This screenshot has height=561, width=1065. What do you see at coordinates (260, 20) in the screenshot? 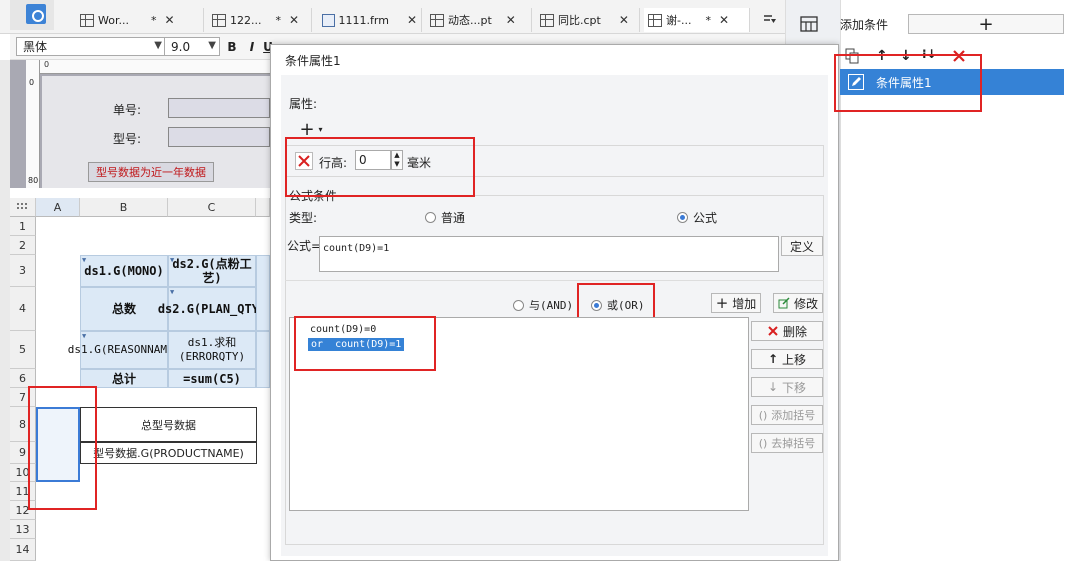
I see `tab-122: 122... * ✕` at bounding box center [260, 20].